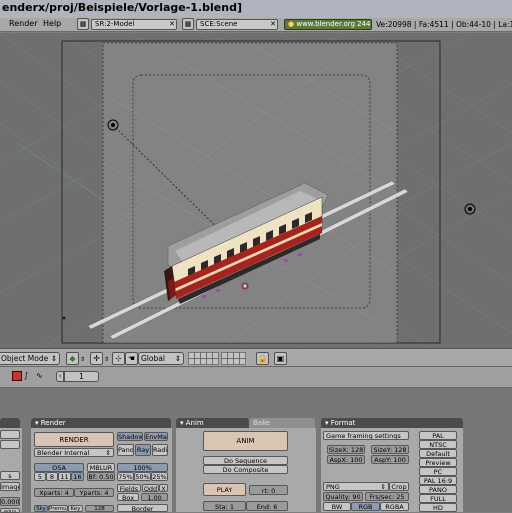  What do you see at coordinates (245, 469) in the screenshot?
I see `do-composite-toggle: Do Composite` at bounding box center [245, 469].